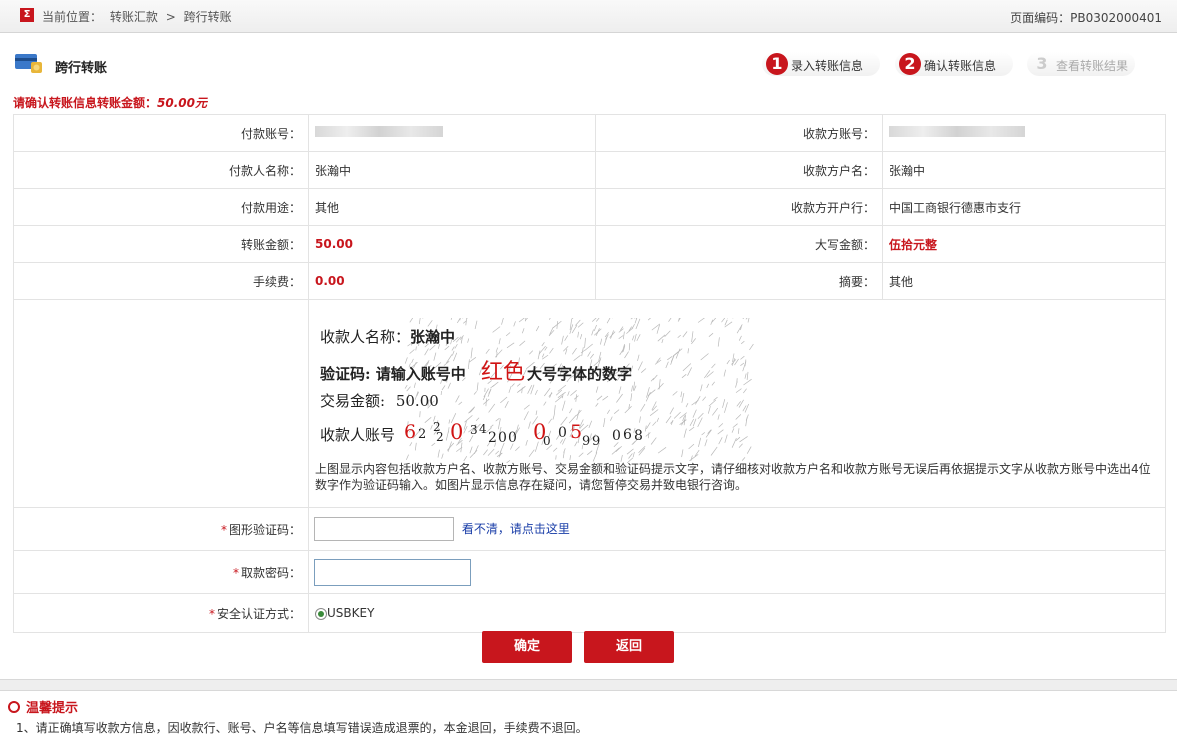  What do you see at coordinates (503, 372) in the screenshot?
I see `captcha-code-red: 红色` at bounding box center [503, 372].